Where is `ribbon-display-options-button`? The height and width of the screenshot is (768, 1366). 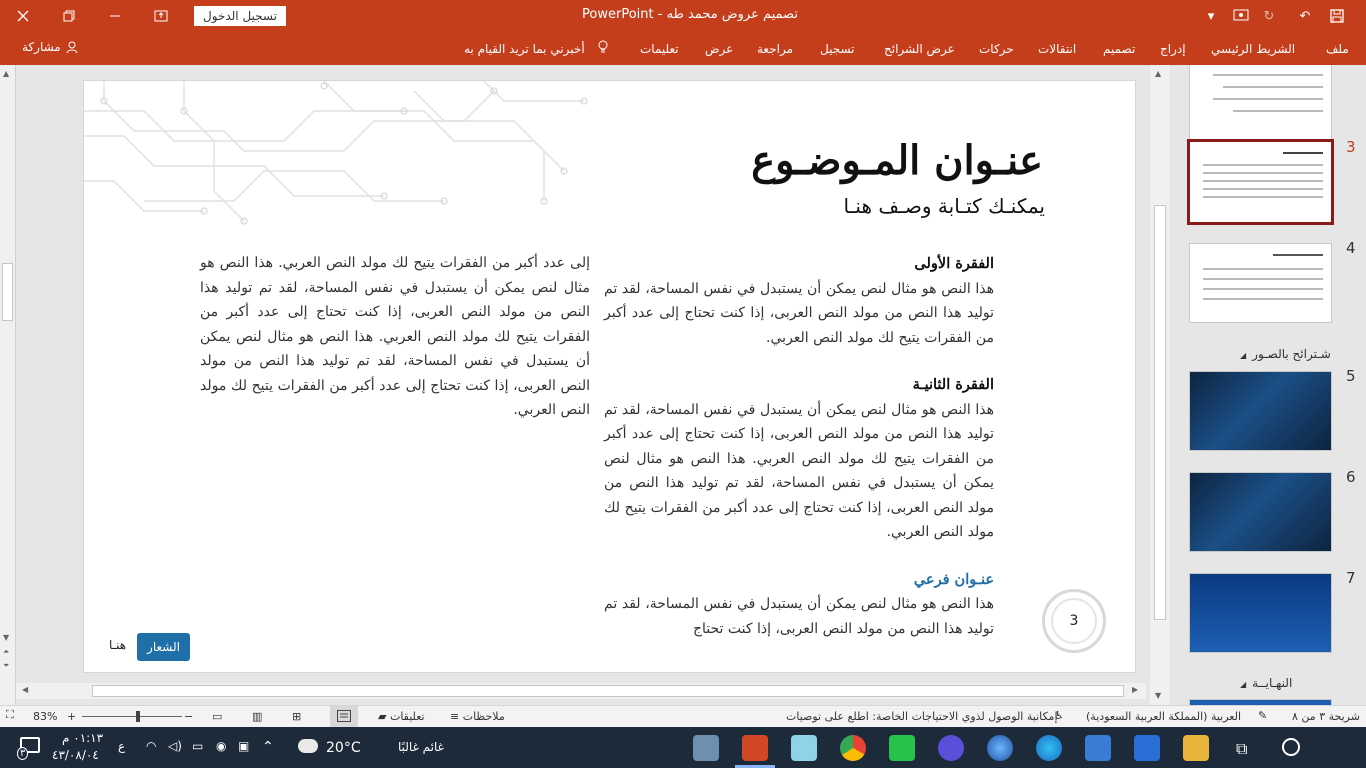 ribbon-display-options-button is located at coordinates (161, 16).